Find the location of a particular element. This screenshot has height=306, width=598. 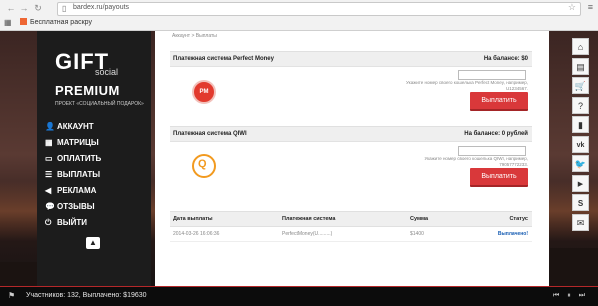

scroll-up-button: ▲ is located at coordinates (93, 243).